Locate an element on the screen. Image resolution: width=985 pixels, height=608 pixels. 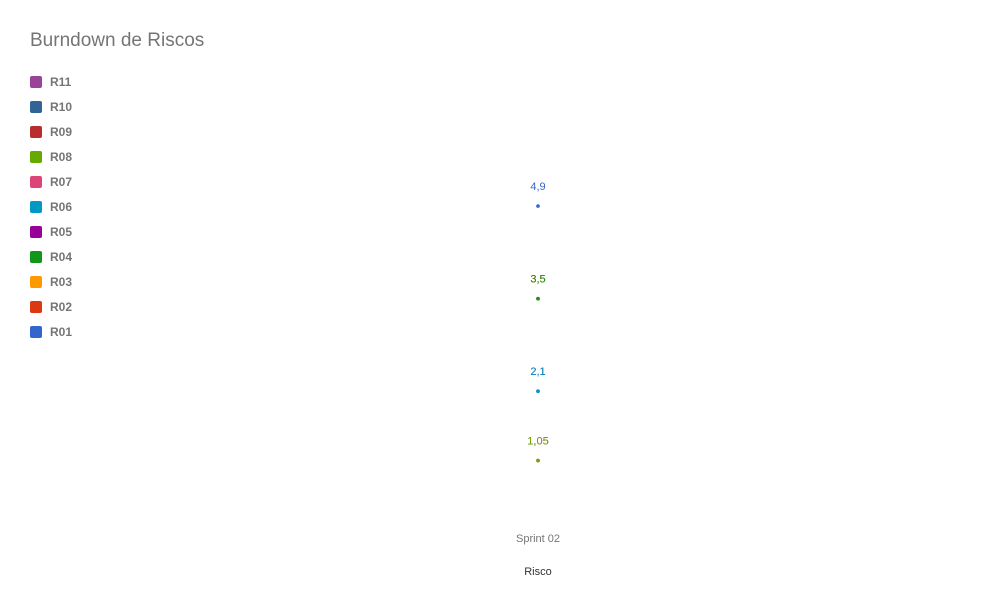
data-label-r06: 2,1 is located at coordinates (537, 372).